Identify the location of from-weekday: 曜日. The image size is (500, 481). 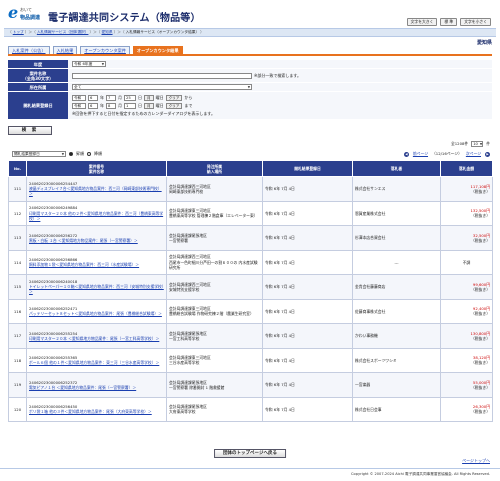
(159, 97).